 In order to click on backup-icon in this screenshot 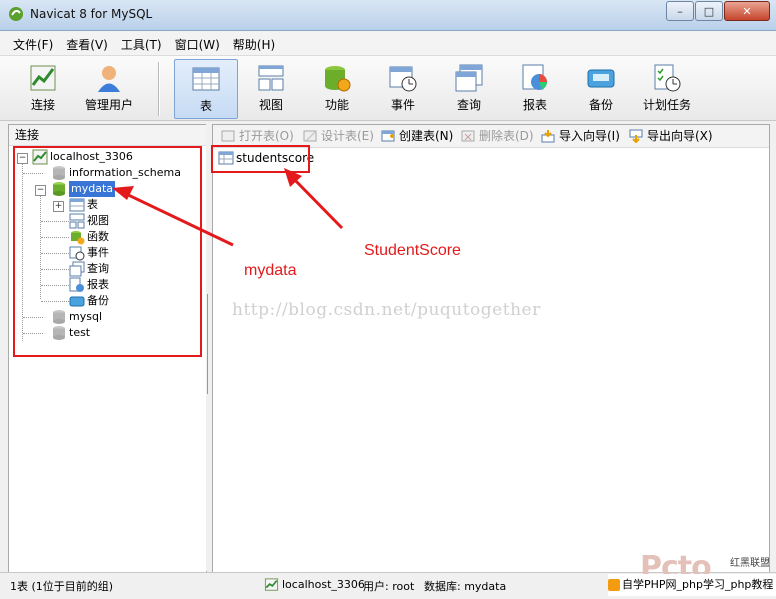, I will do `click(601, 78)`.